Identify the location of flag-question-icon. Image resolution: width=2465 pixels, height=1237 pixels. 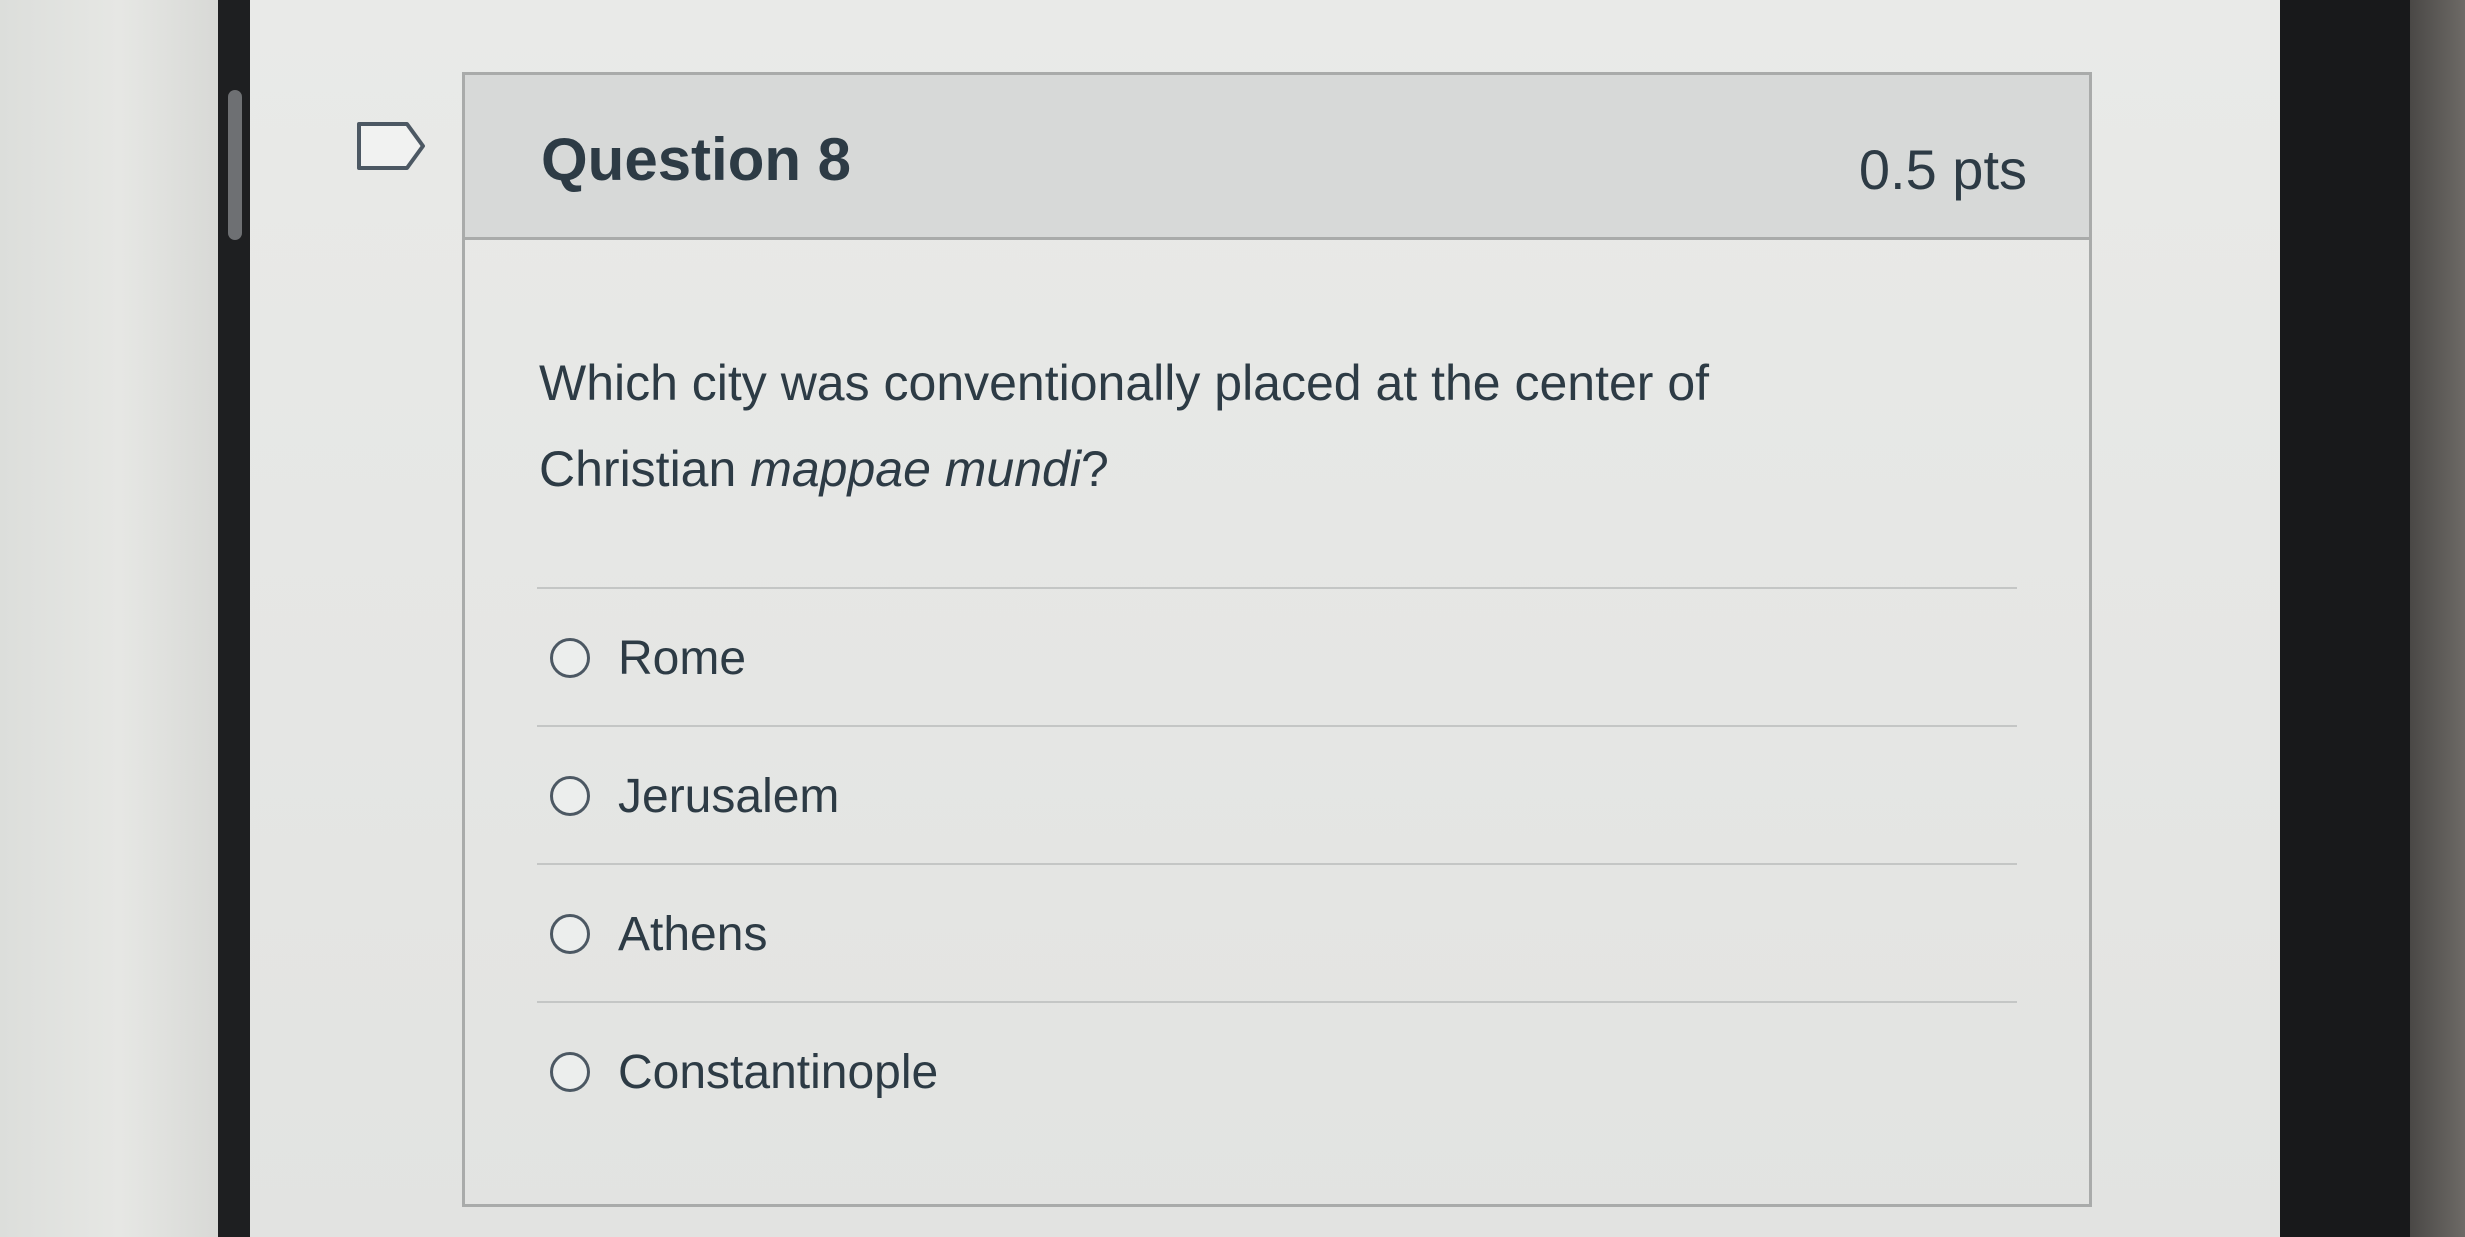
(391, 146).